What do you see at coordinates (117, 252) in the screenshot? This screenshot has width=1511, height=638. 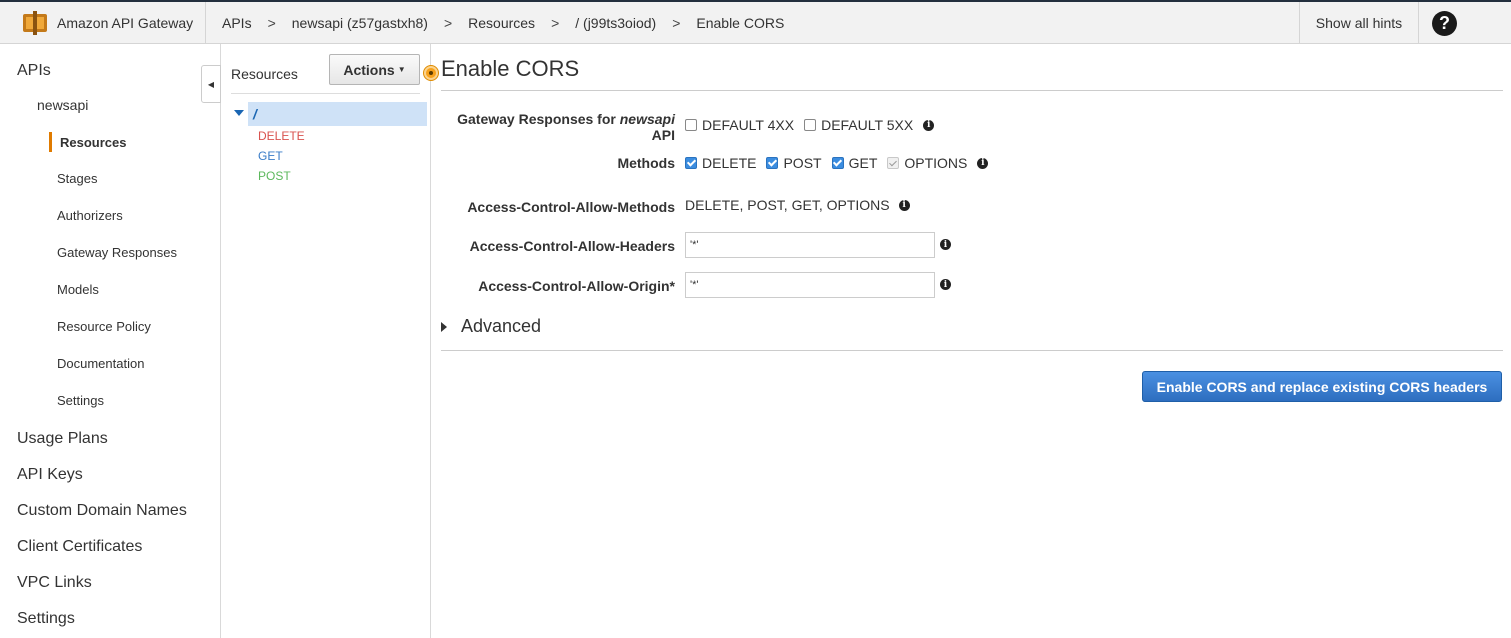 I see `sidebar-item-gateway-responses: Gateway Responses` at bounding box center [117, 252].